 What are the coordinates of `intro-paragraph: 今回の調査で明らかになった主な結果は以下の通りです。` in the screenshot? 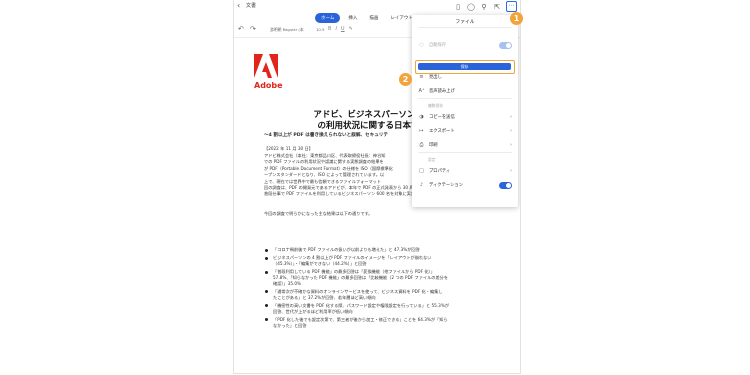 It's located at (318, 213).